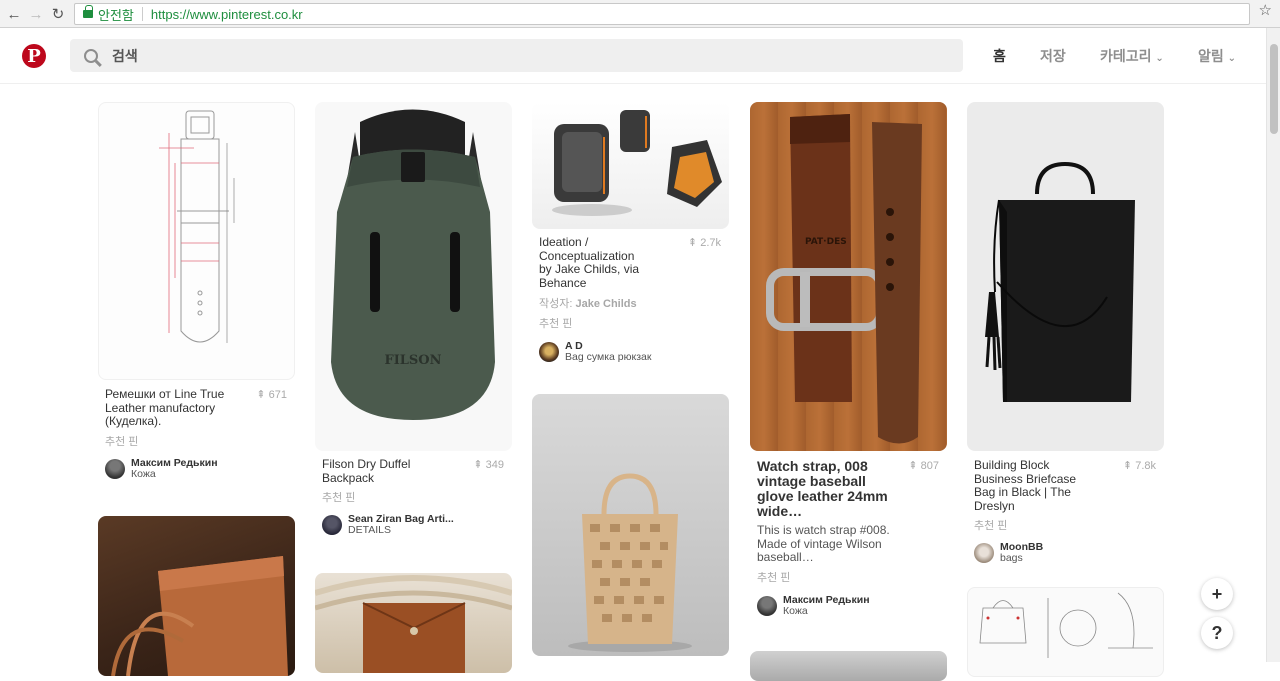  Describe the element at coordinates (516, 55) in the screenshot. I see `search-bar: 검색` at that location.